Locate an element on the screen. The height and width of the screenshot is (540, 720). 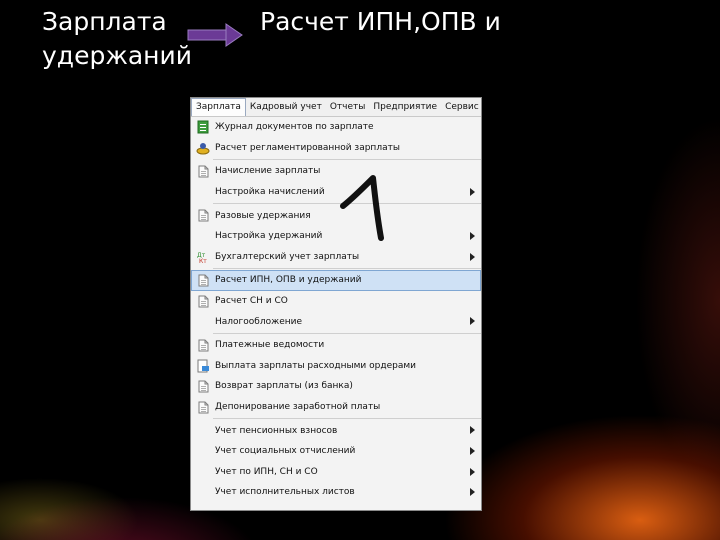
menu-item-label: Бухгалтерский учет зарплаты is located at coordinates (287, 256).